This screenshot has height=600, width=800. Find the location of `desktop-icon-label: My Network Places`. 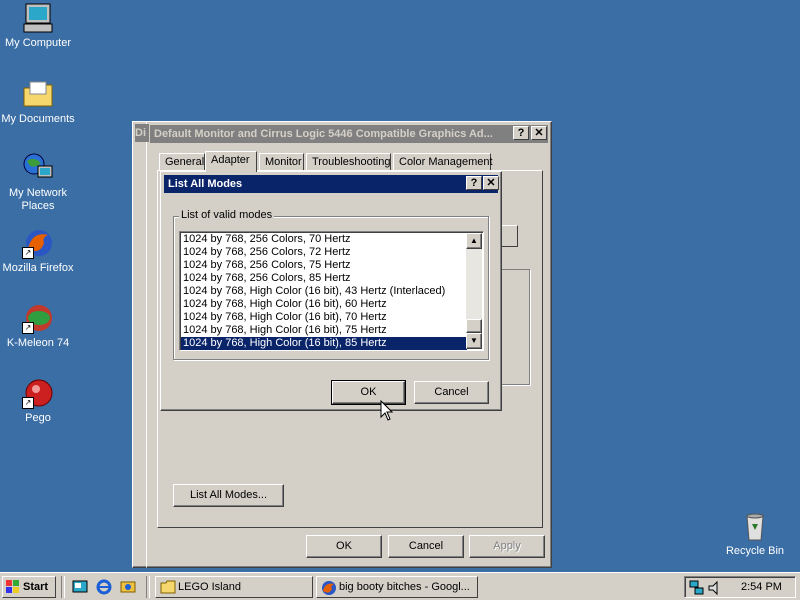

desktop-icon-label: My Network Places is located at coordinates (38, 199).